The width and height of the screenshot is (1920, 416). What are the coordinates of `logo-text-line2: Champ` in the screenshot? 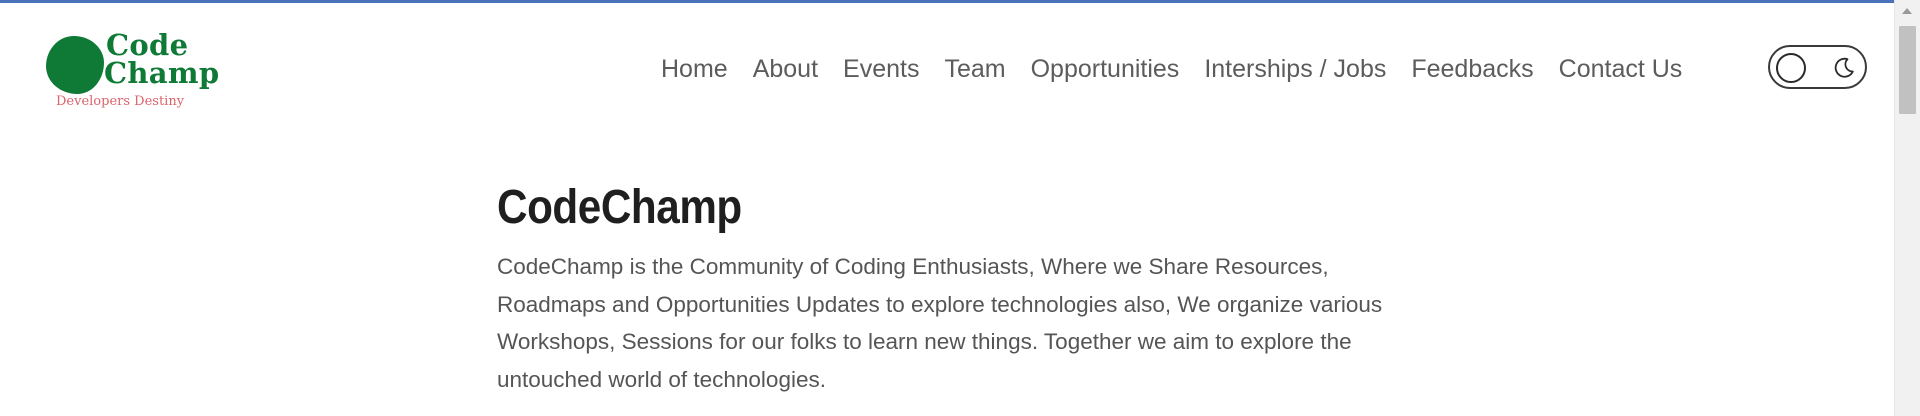 It's located at (162, 73).